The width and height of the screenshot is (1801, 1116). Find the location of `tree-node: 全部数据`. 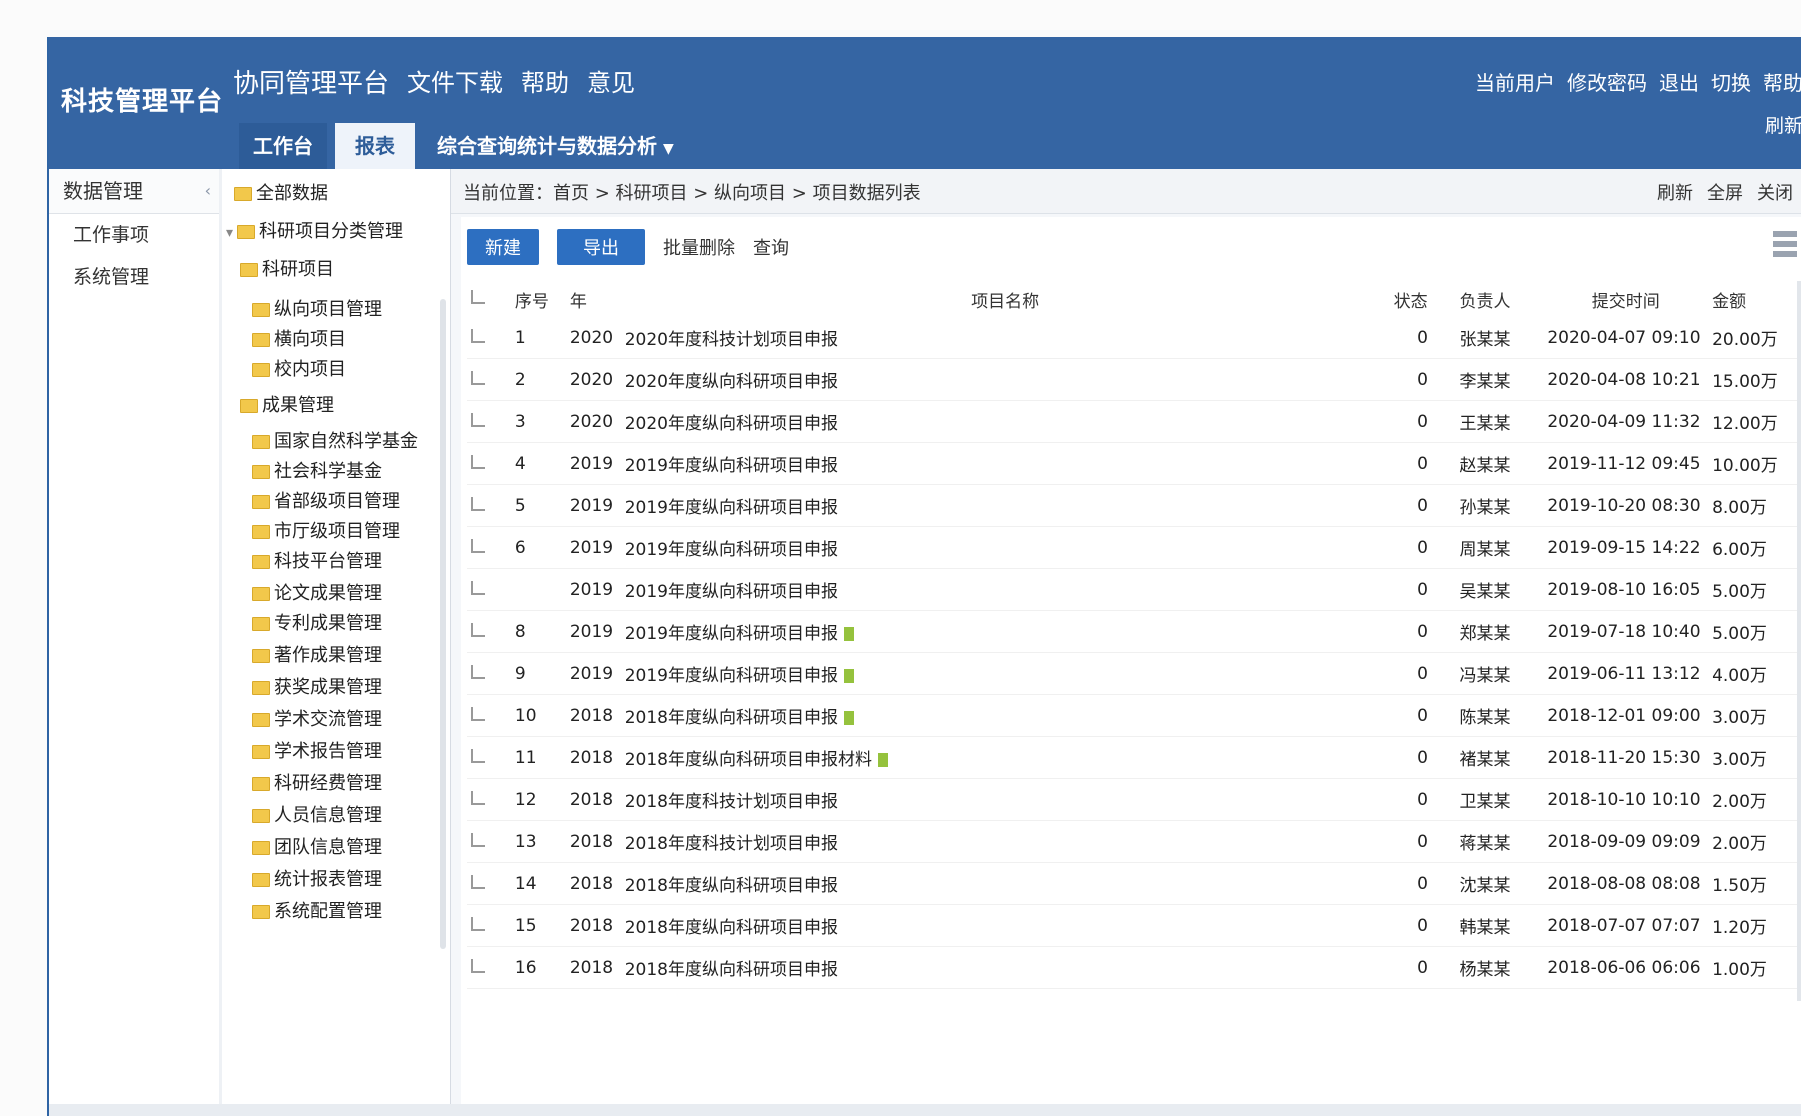

tree-node: 全部数据 is located at coordinates (281, 194).